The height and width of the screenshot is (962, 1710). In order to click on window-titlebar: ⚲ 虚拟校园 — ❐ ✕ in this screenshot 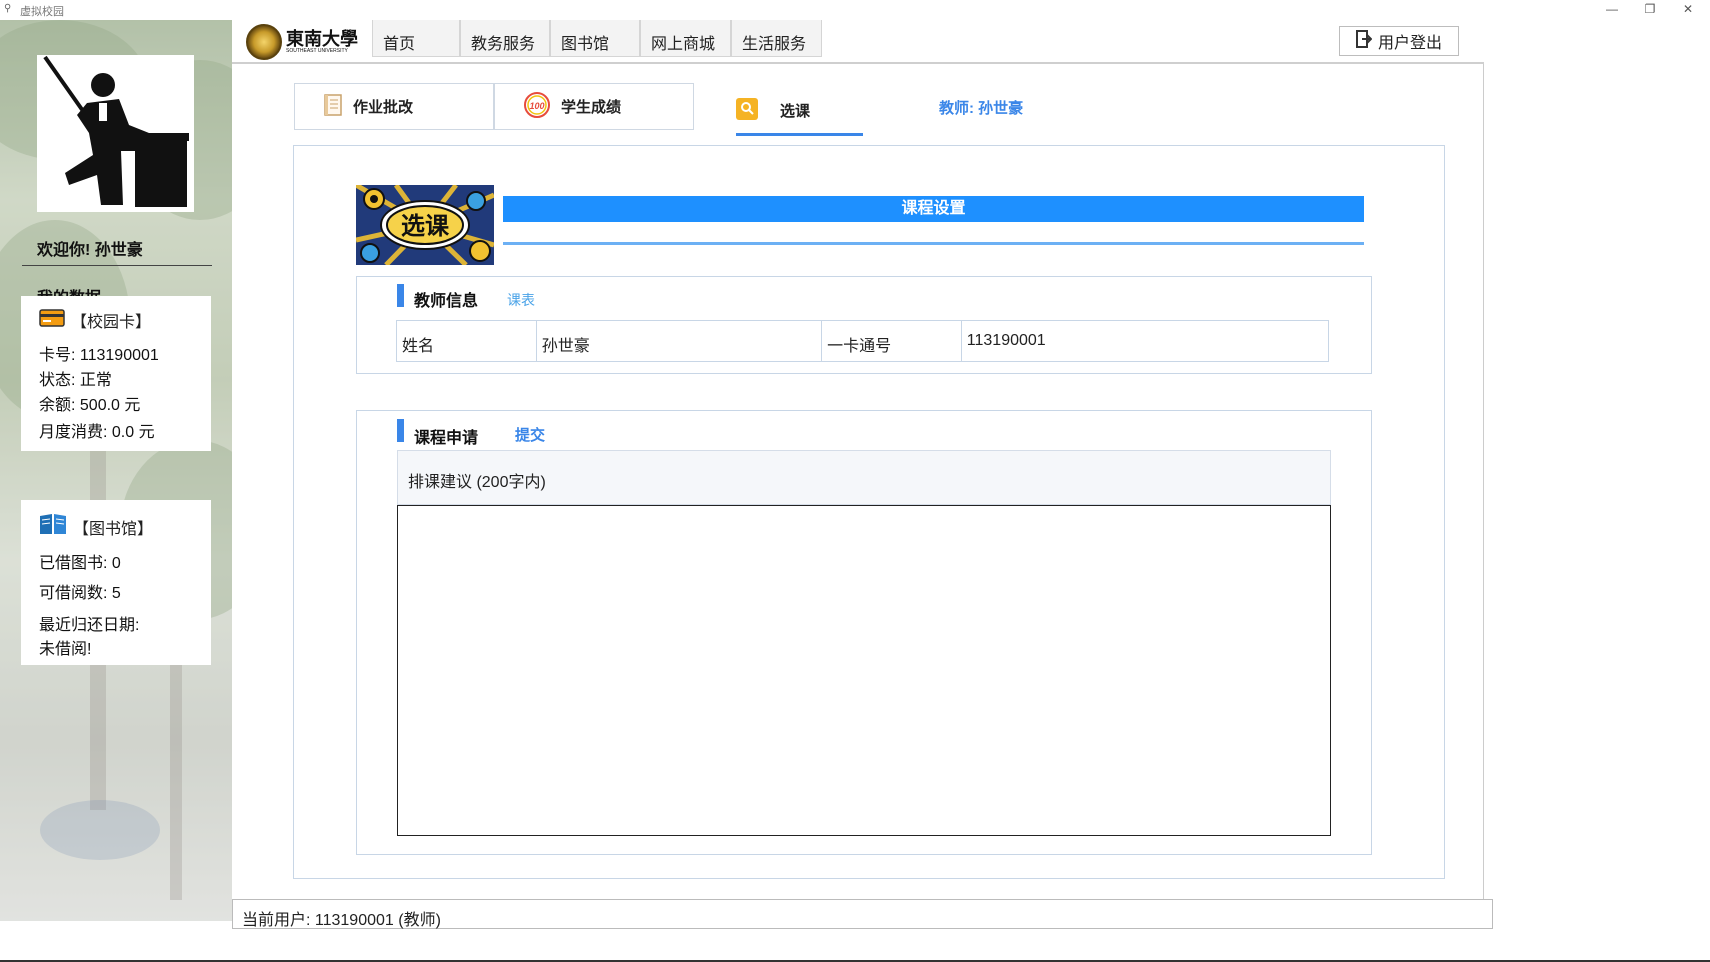, I will do `click(855, 10)`.